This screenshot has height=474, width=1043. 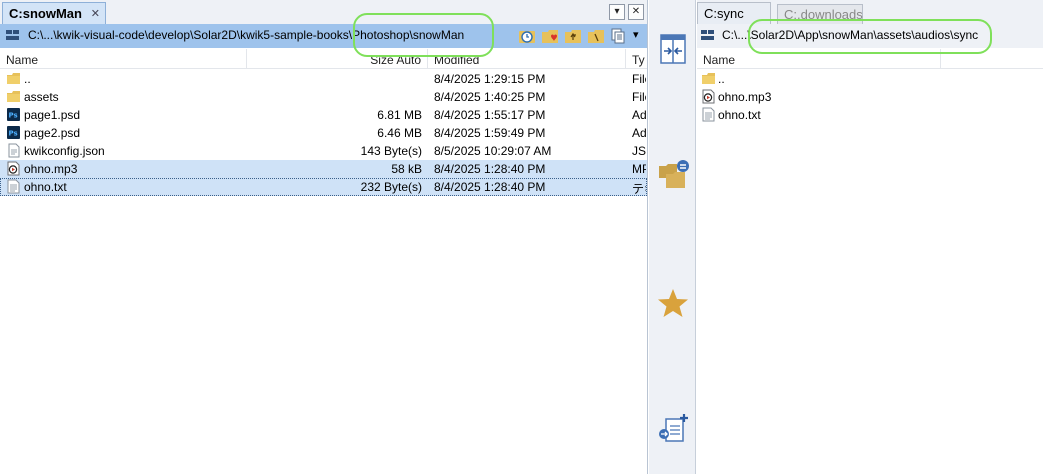 I want to click on file-name: page1.psd, so click(x=52, y=115).